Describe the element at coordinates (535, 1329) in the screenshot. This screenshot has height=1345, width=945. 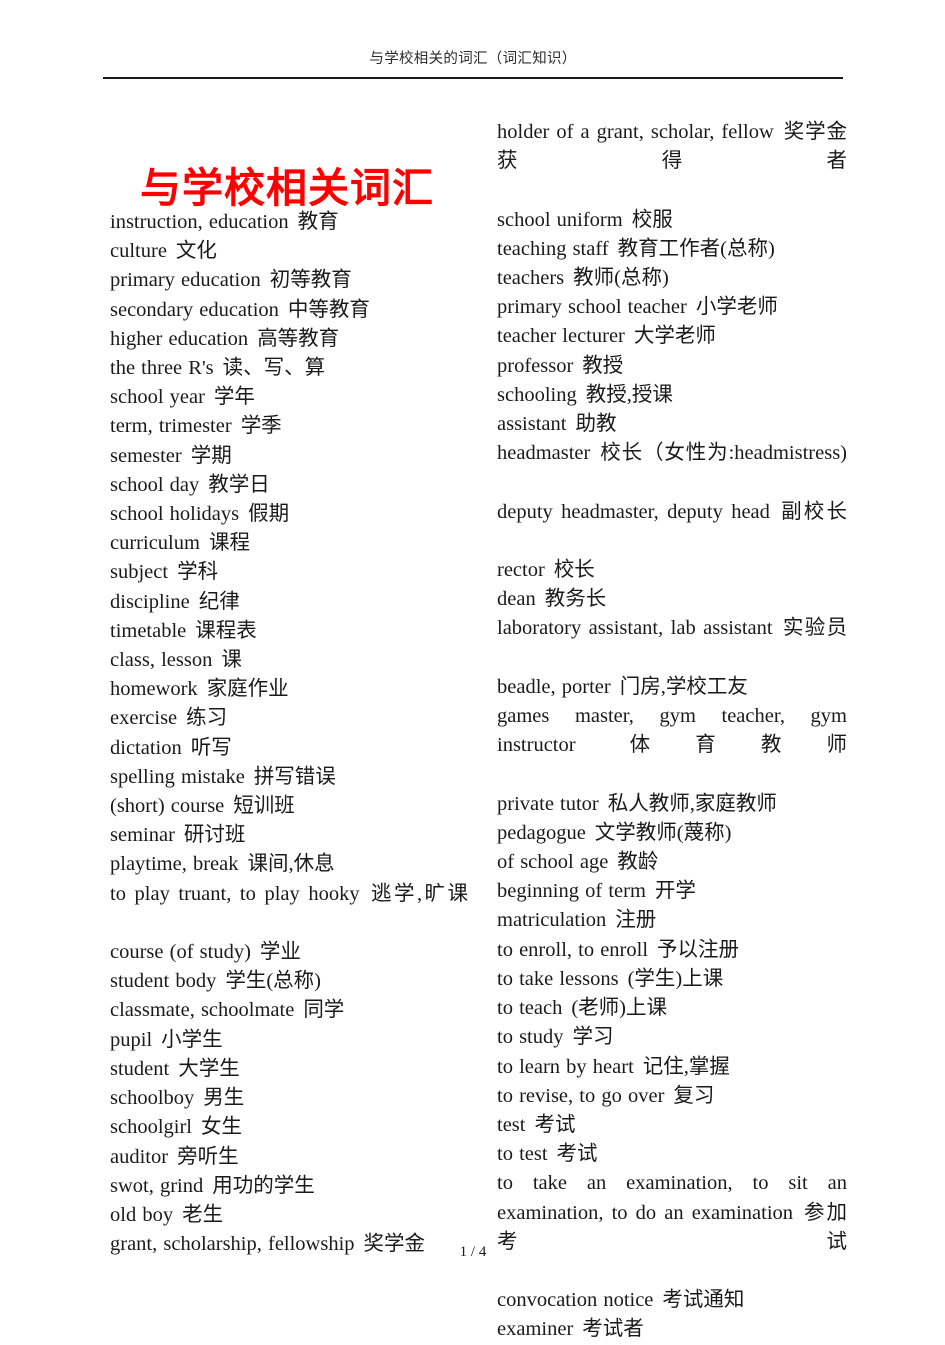
I see `entry-term-en: examiner` at that location.